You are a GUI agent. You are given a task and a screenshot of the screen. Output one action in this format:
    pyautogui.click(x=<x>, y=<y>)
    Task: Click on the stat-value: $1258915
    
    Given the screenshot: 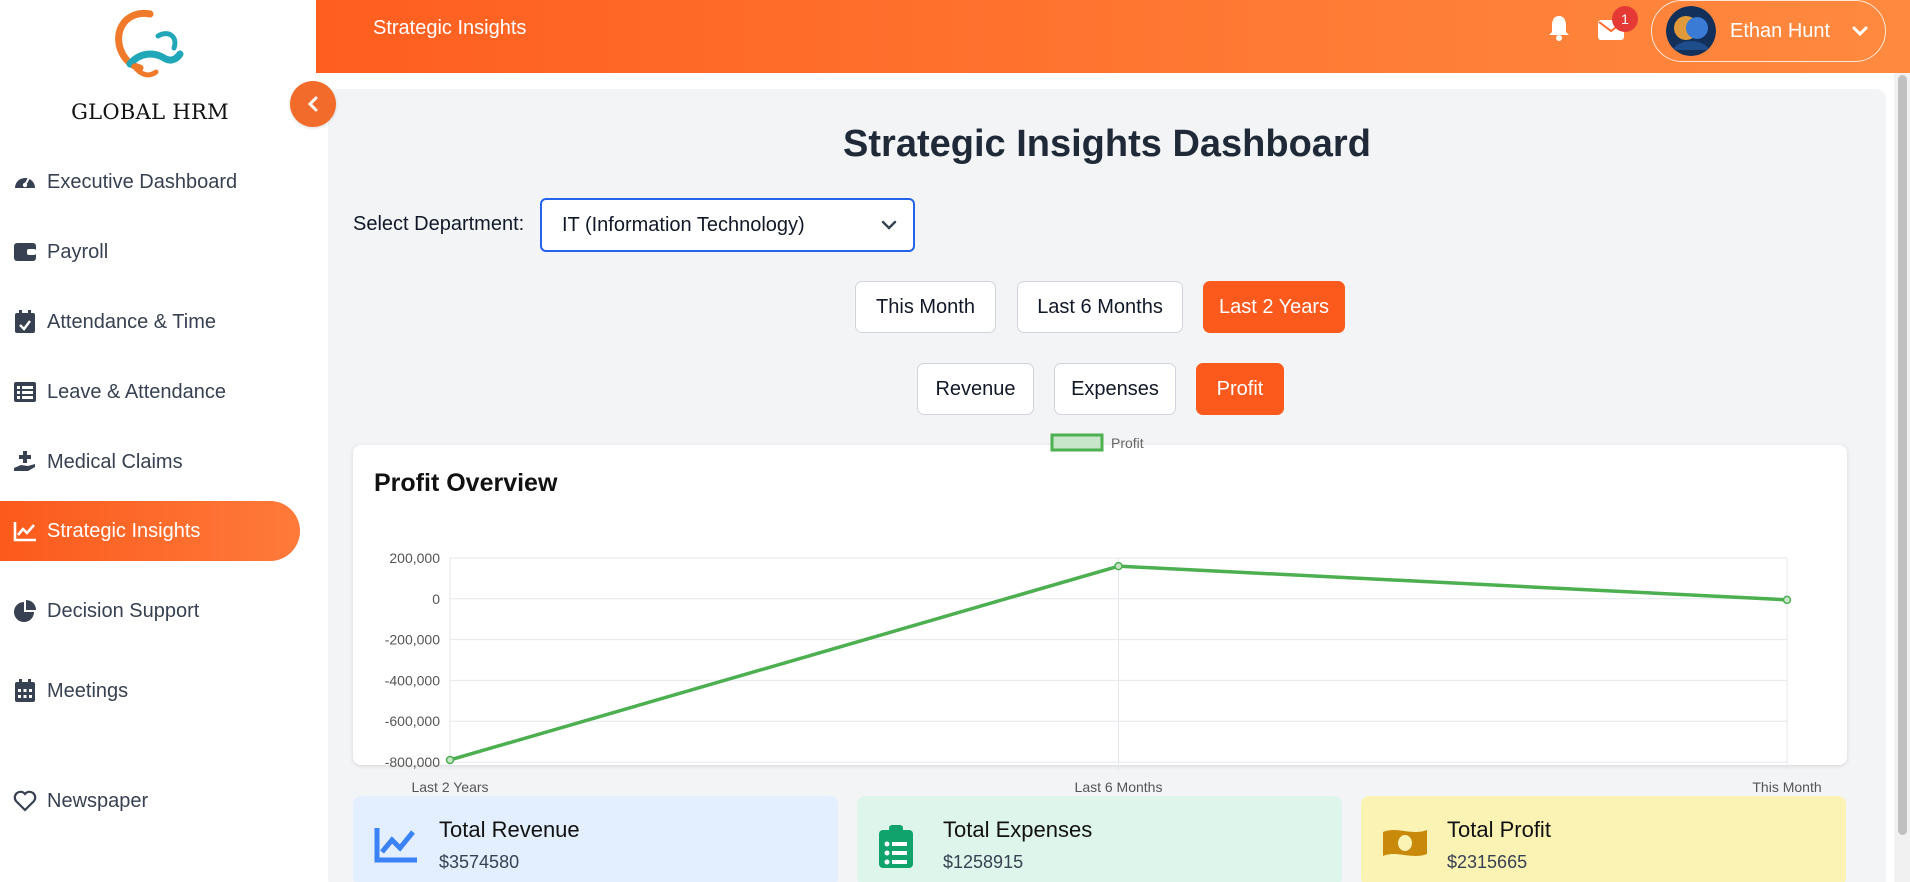 What is the action you would take?
    pyautogui.click(x=983, y=862)
    